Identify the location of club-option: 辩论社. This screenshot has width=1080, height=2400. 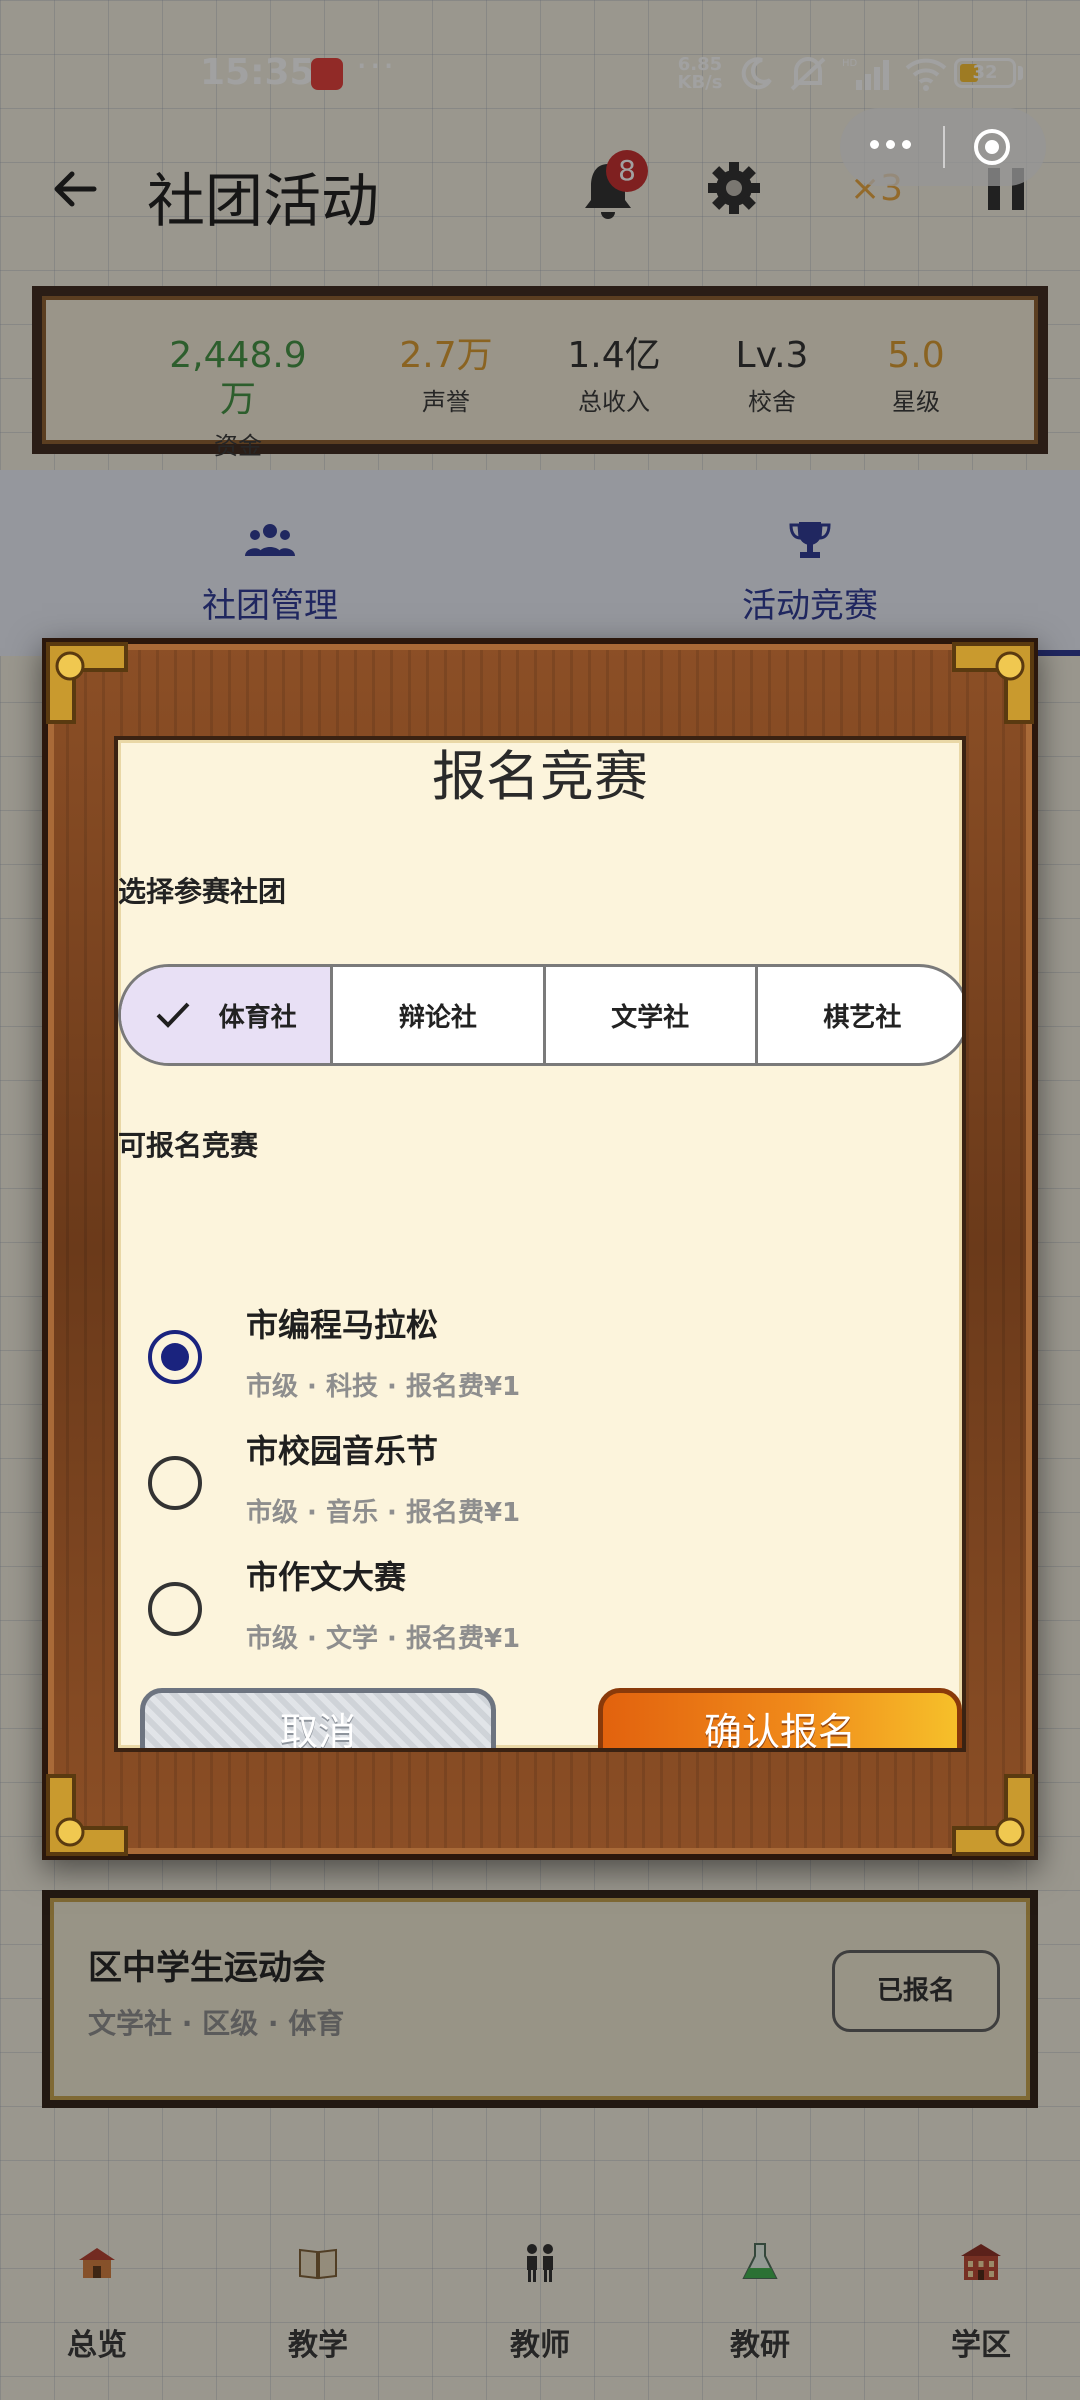
(436, 1015).